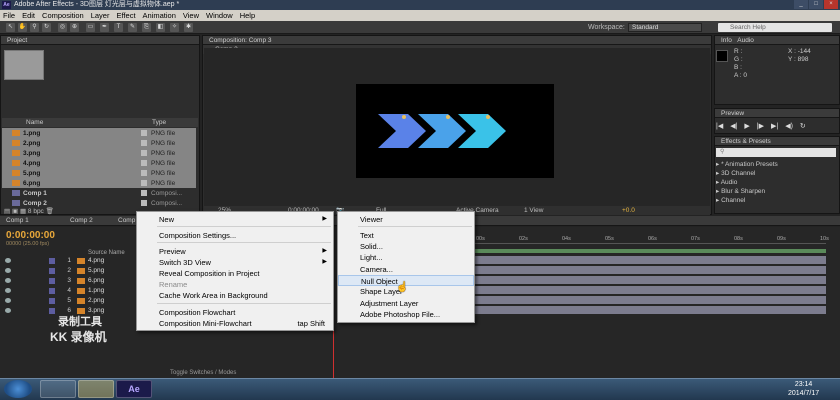  Describe the element at coordinates (628, 210) in the screenshot. I see `exposure-value: +0.0` at that location.